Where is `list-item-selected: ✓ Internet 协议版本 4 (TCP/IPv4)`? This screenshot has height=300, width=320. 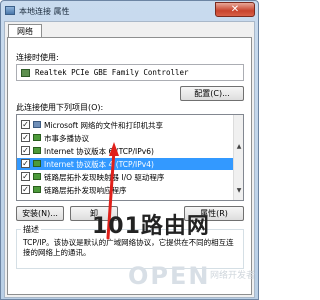 list-item-selected: ✓ Internet 协议版本 4 (TCP/IPv4) is located at coordinates (125, 164).